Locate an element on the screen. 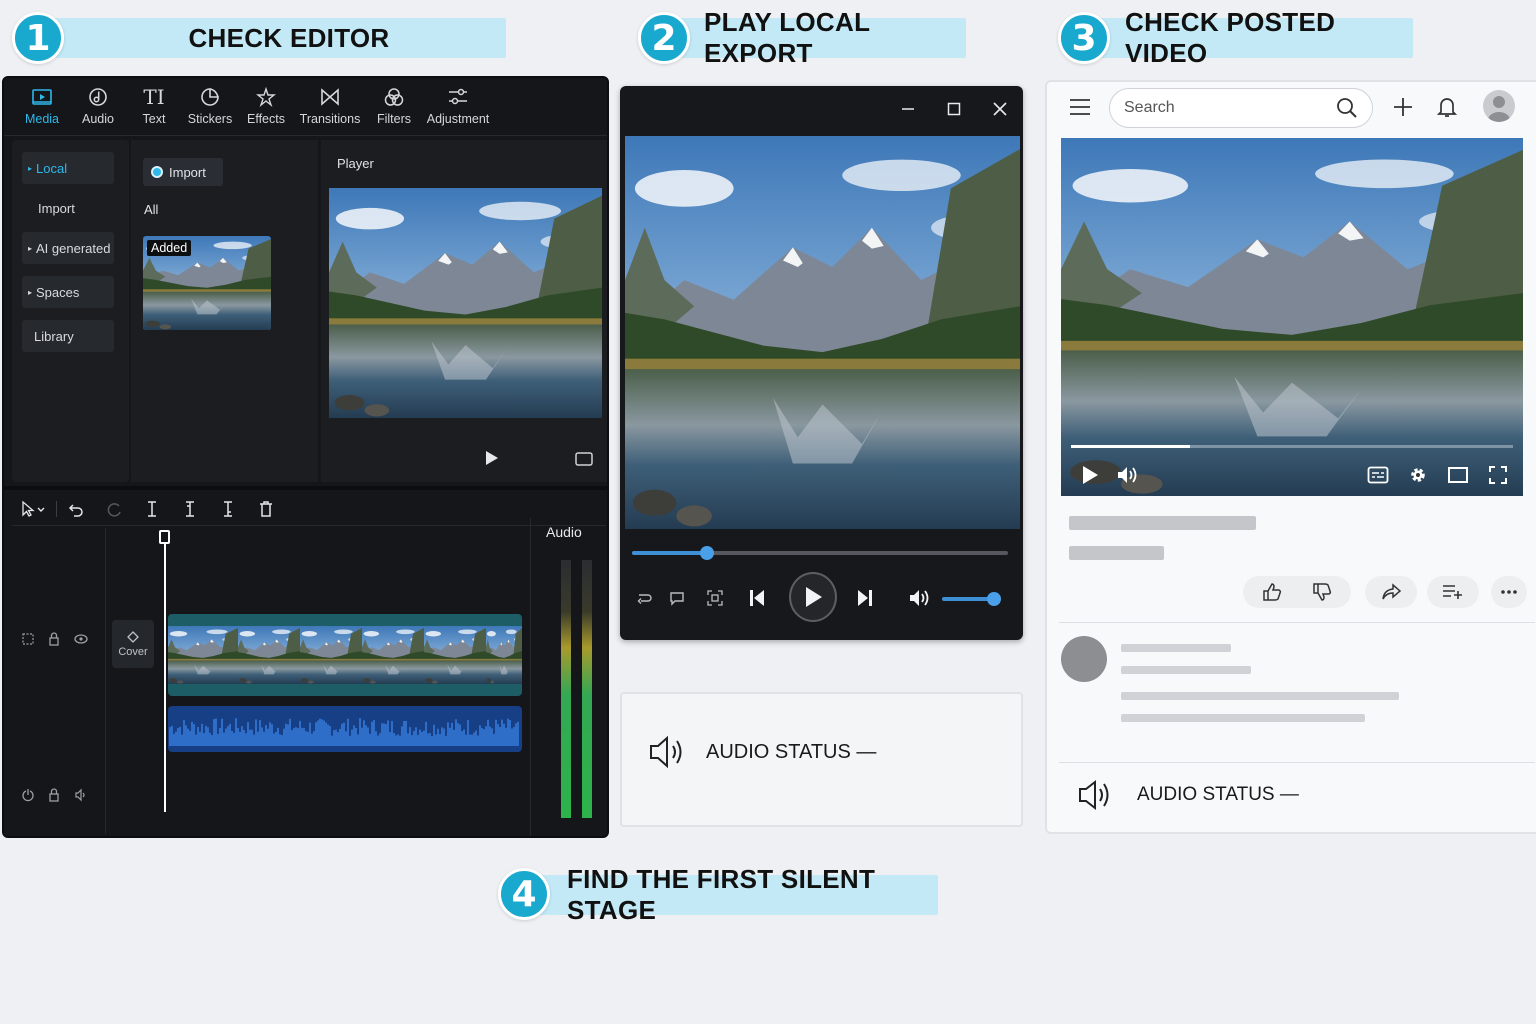 This screenshot has width=1536, height=1024. save-to-playlist-button is located at coordinates (1453, 592).